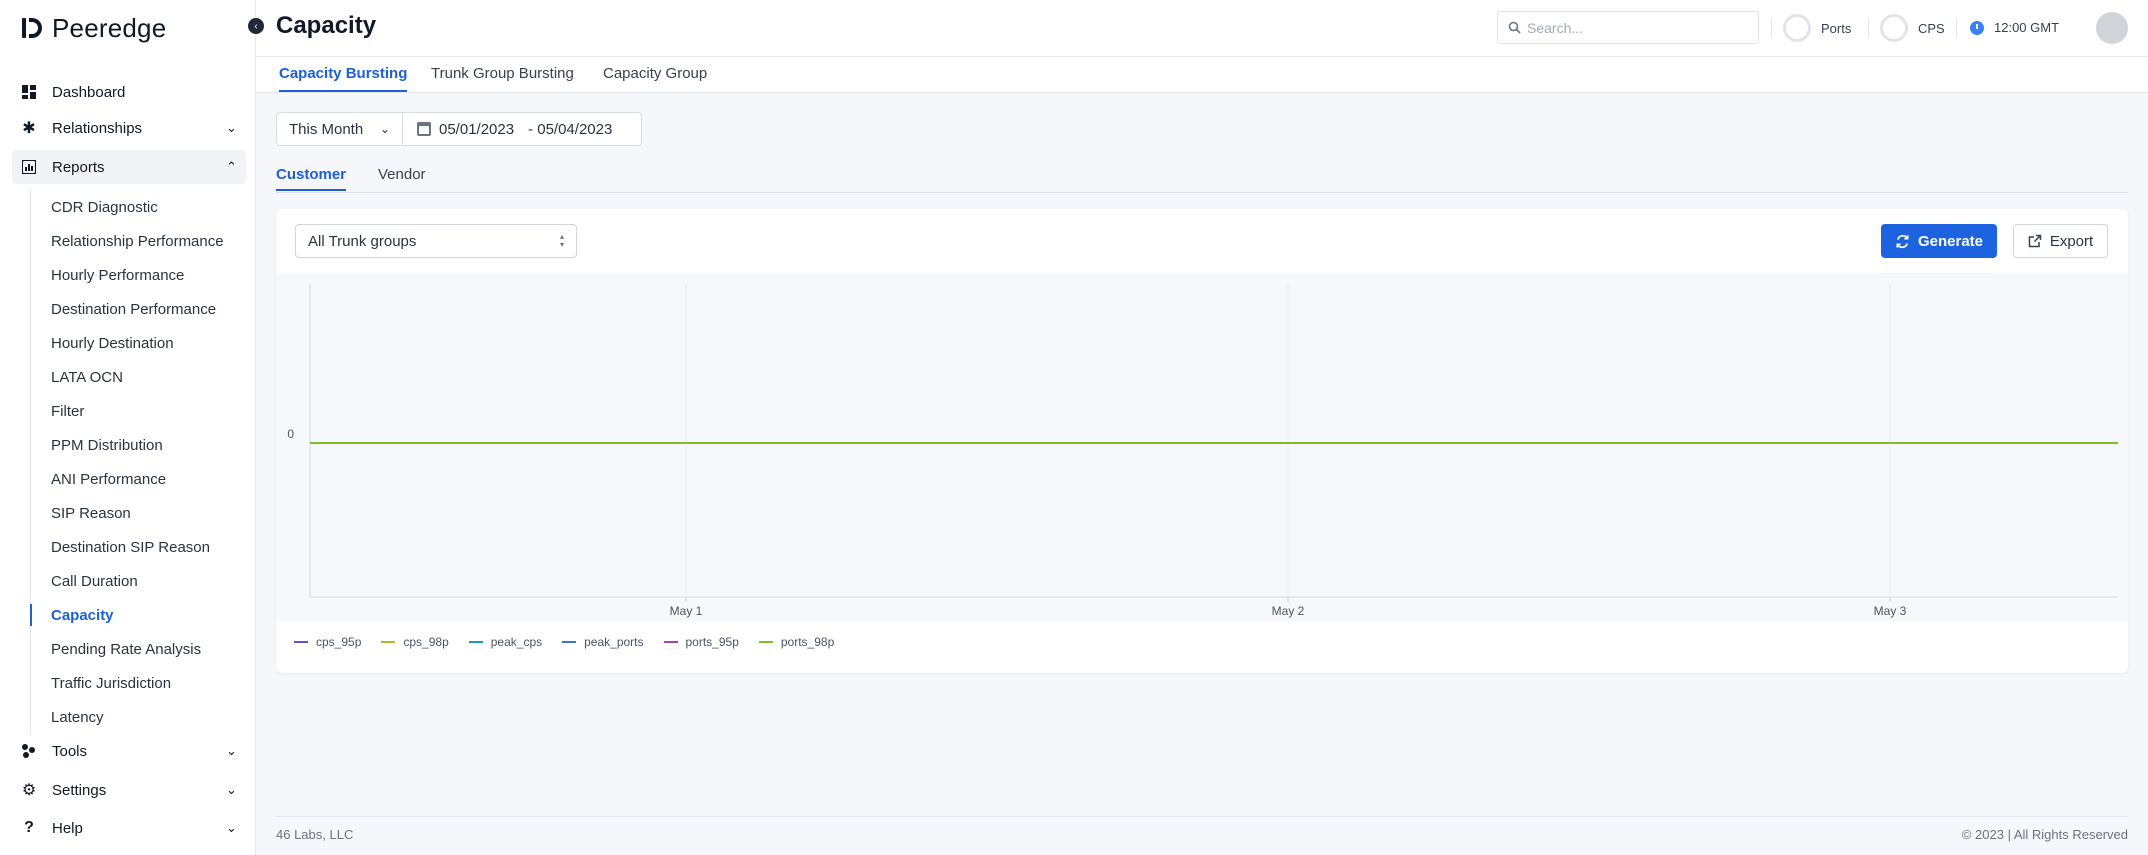 Image resolution: width=2148 pixels, height=855 pixels. I want to click on tools-icon, so click(29, 751).